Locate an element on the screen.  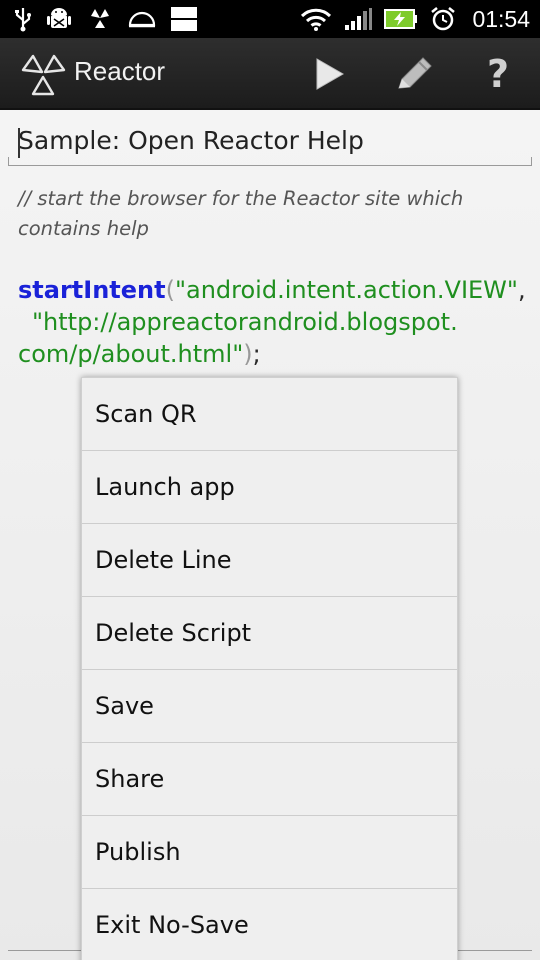
sd-card-icon is located at coordinates (184, 19).